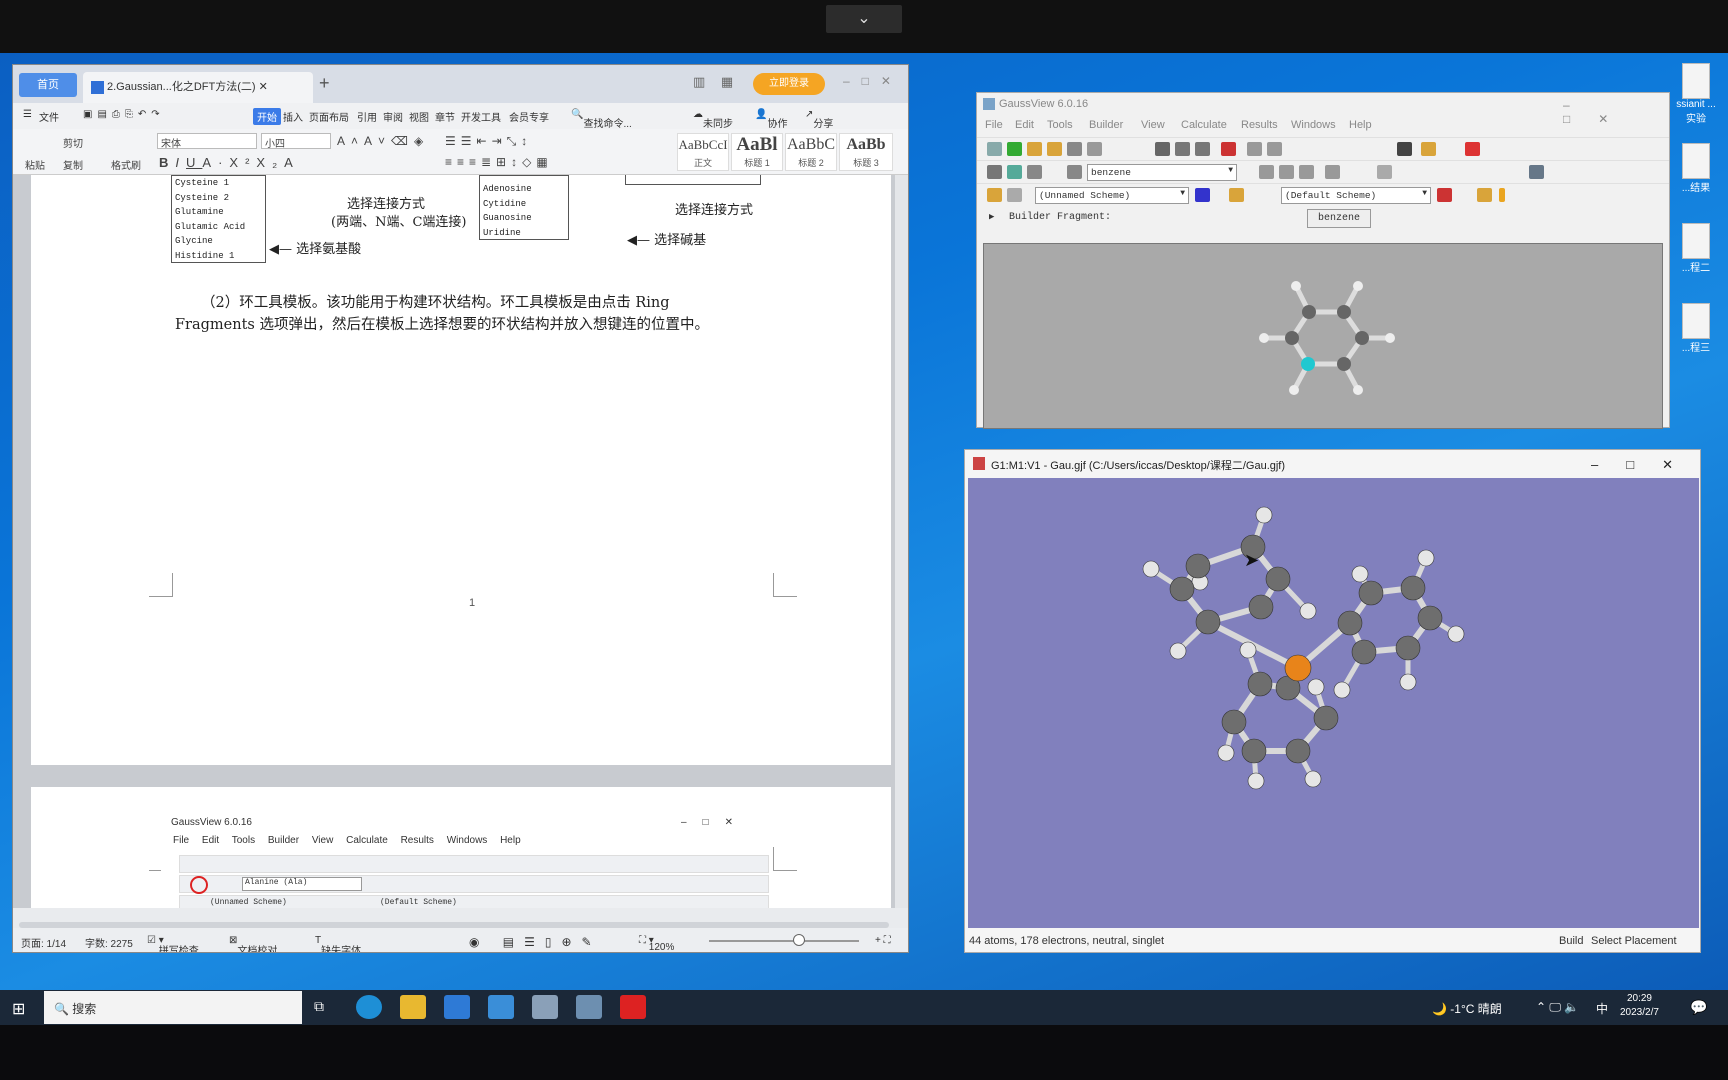 This screenshot has height=1080, width=1728. I want to click on open-icon, so click(1034, 149).